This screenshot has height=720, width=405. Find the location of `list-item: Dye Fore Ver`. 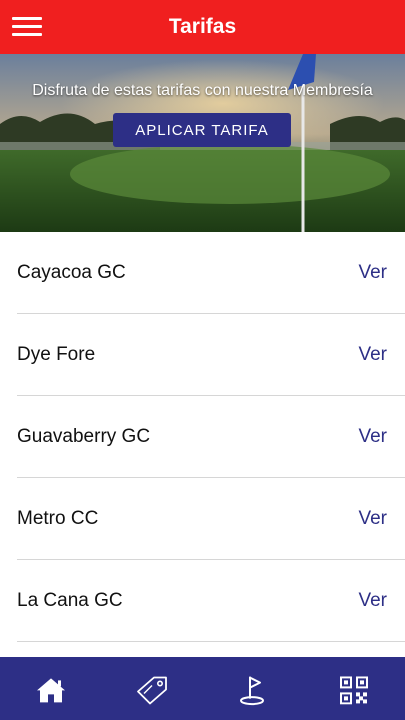

list-item: Dye Fore Ver is located at coordinates (211, 355).